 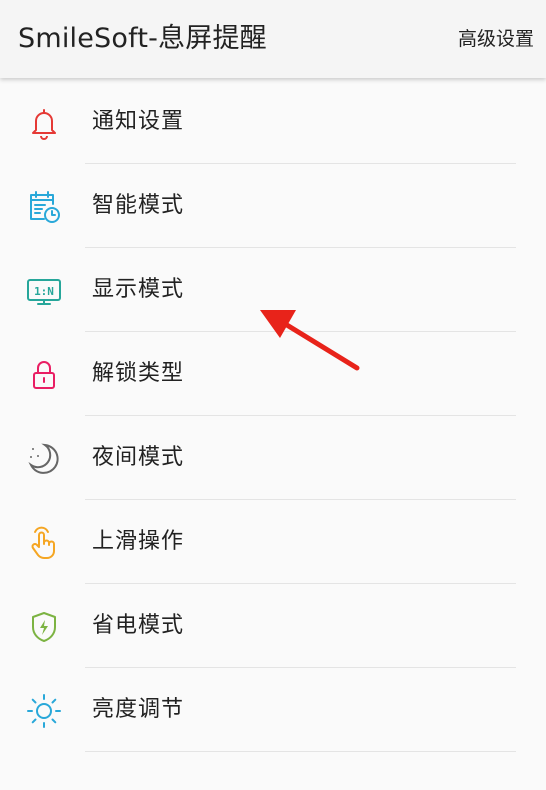 What do you see at coordinates (44, 459) in the screenshot?
I see `moon-icon` at bounding box center [44, 459].